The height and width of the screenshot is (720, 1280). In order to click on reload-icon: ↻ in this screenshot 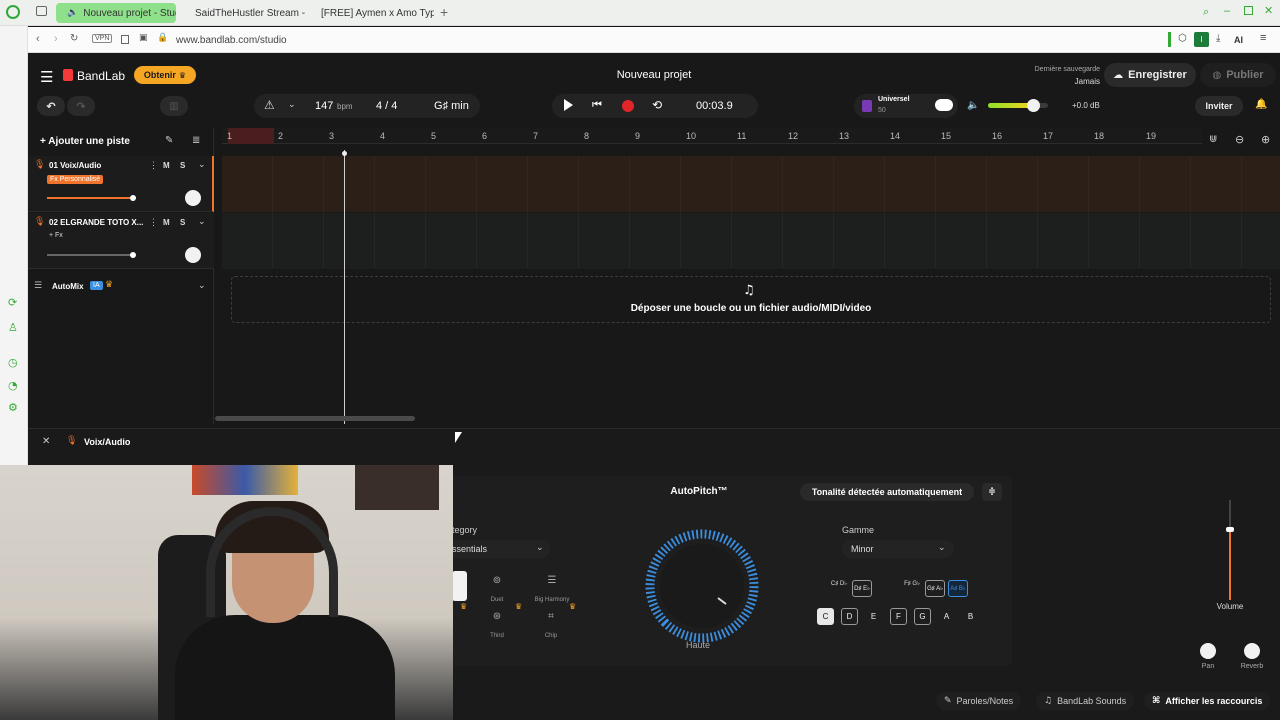, I will do `click(74, 38)`.